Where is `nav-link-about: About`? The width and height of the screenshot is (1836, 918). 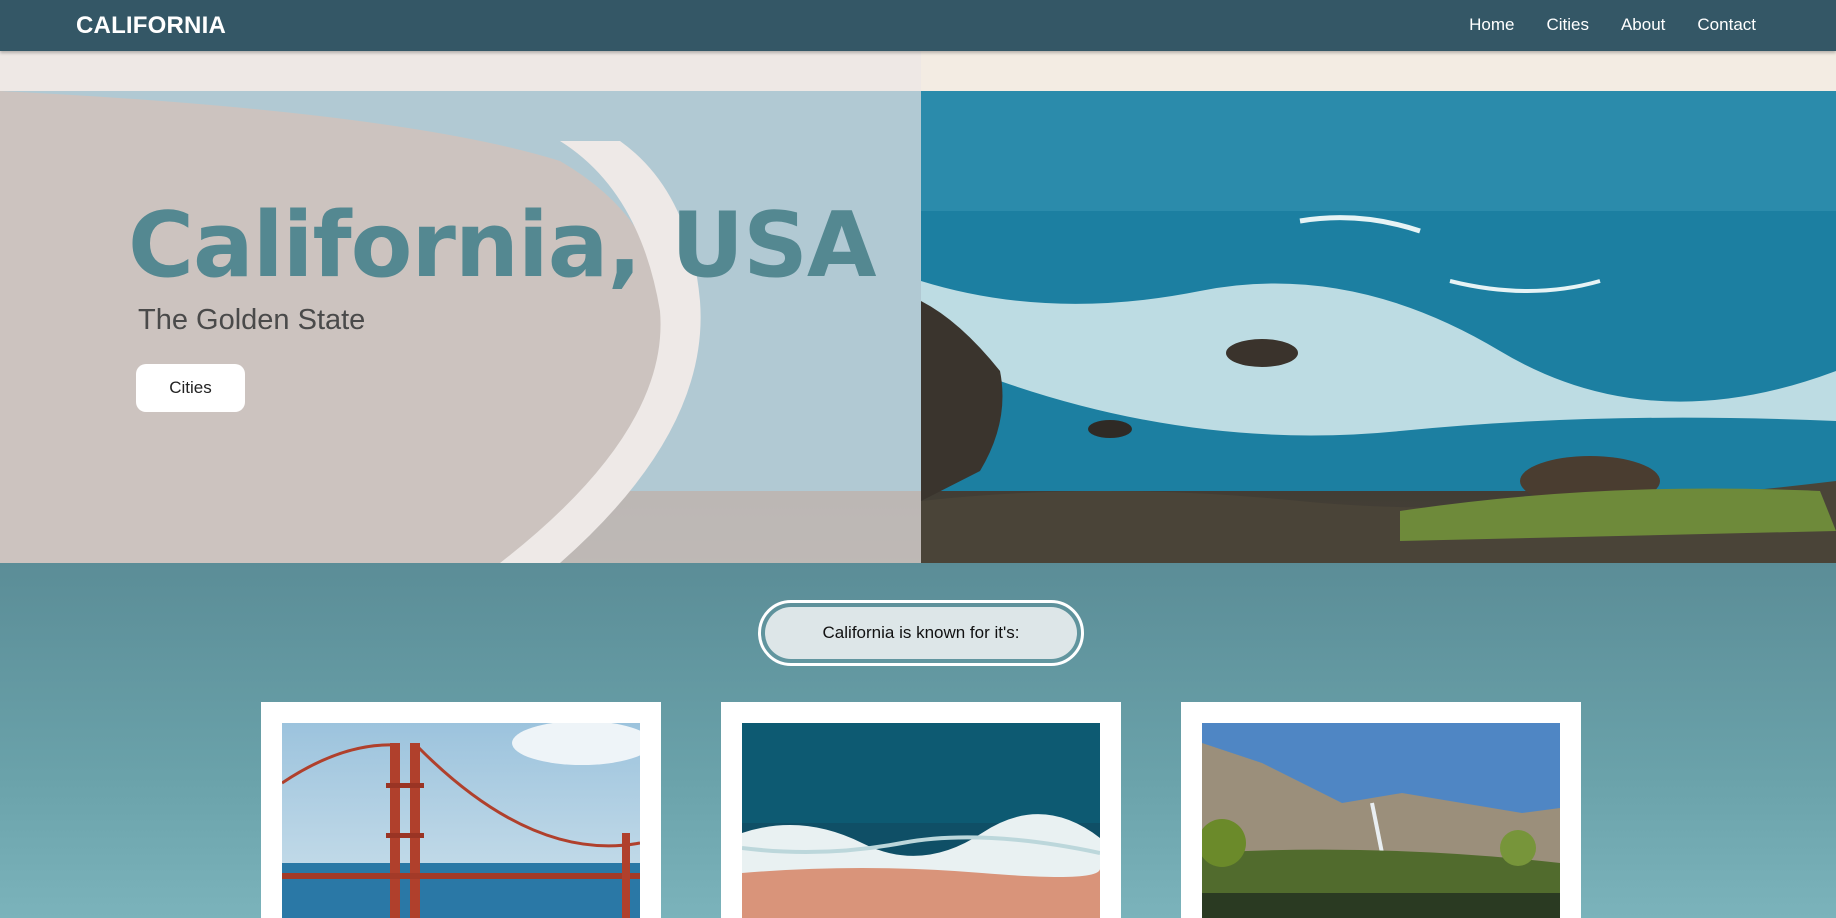
nav-link-about: About is located at coordinates (1643, 25).